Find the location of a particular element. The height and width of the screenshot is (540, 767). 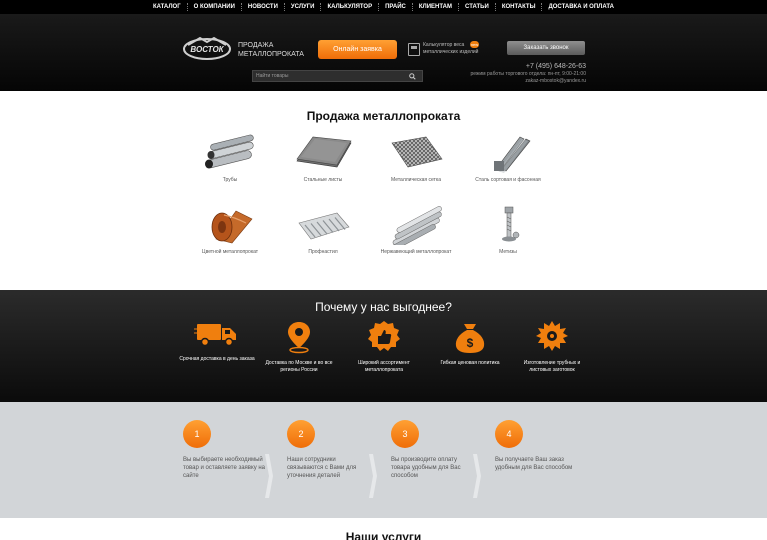

catalog-item-profnastil: Профнастил is located at coordinates (323, 230).